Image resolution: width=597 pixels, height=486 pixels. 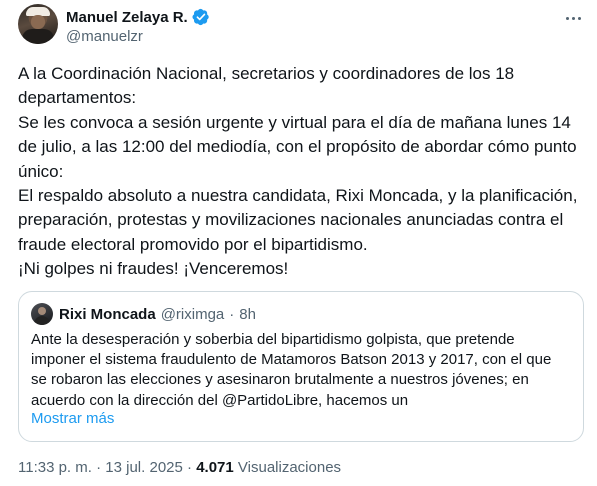 I want to click on verified-badge-icon, so click(x=201, y=17).